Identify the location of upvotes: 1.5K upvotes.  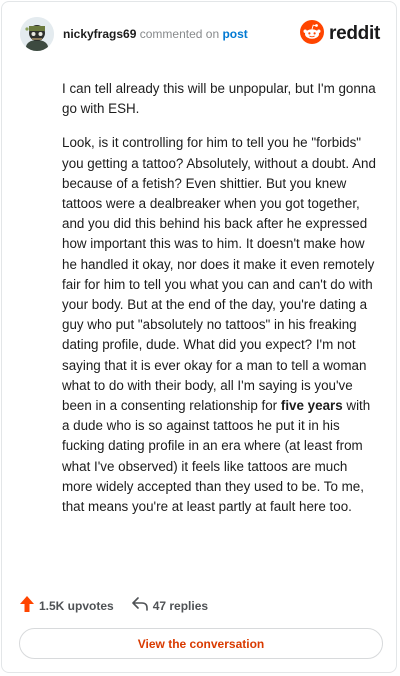
(67, 605).